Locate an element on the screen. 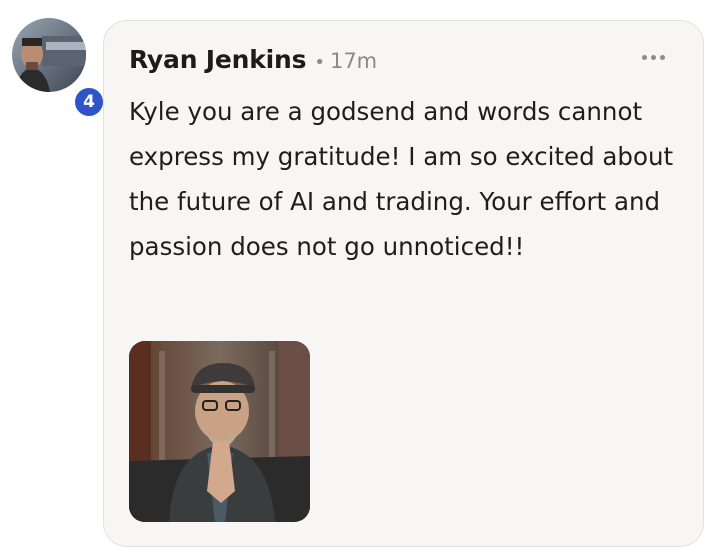  more-horizontal-icon is located at coordinates (653, 57).